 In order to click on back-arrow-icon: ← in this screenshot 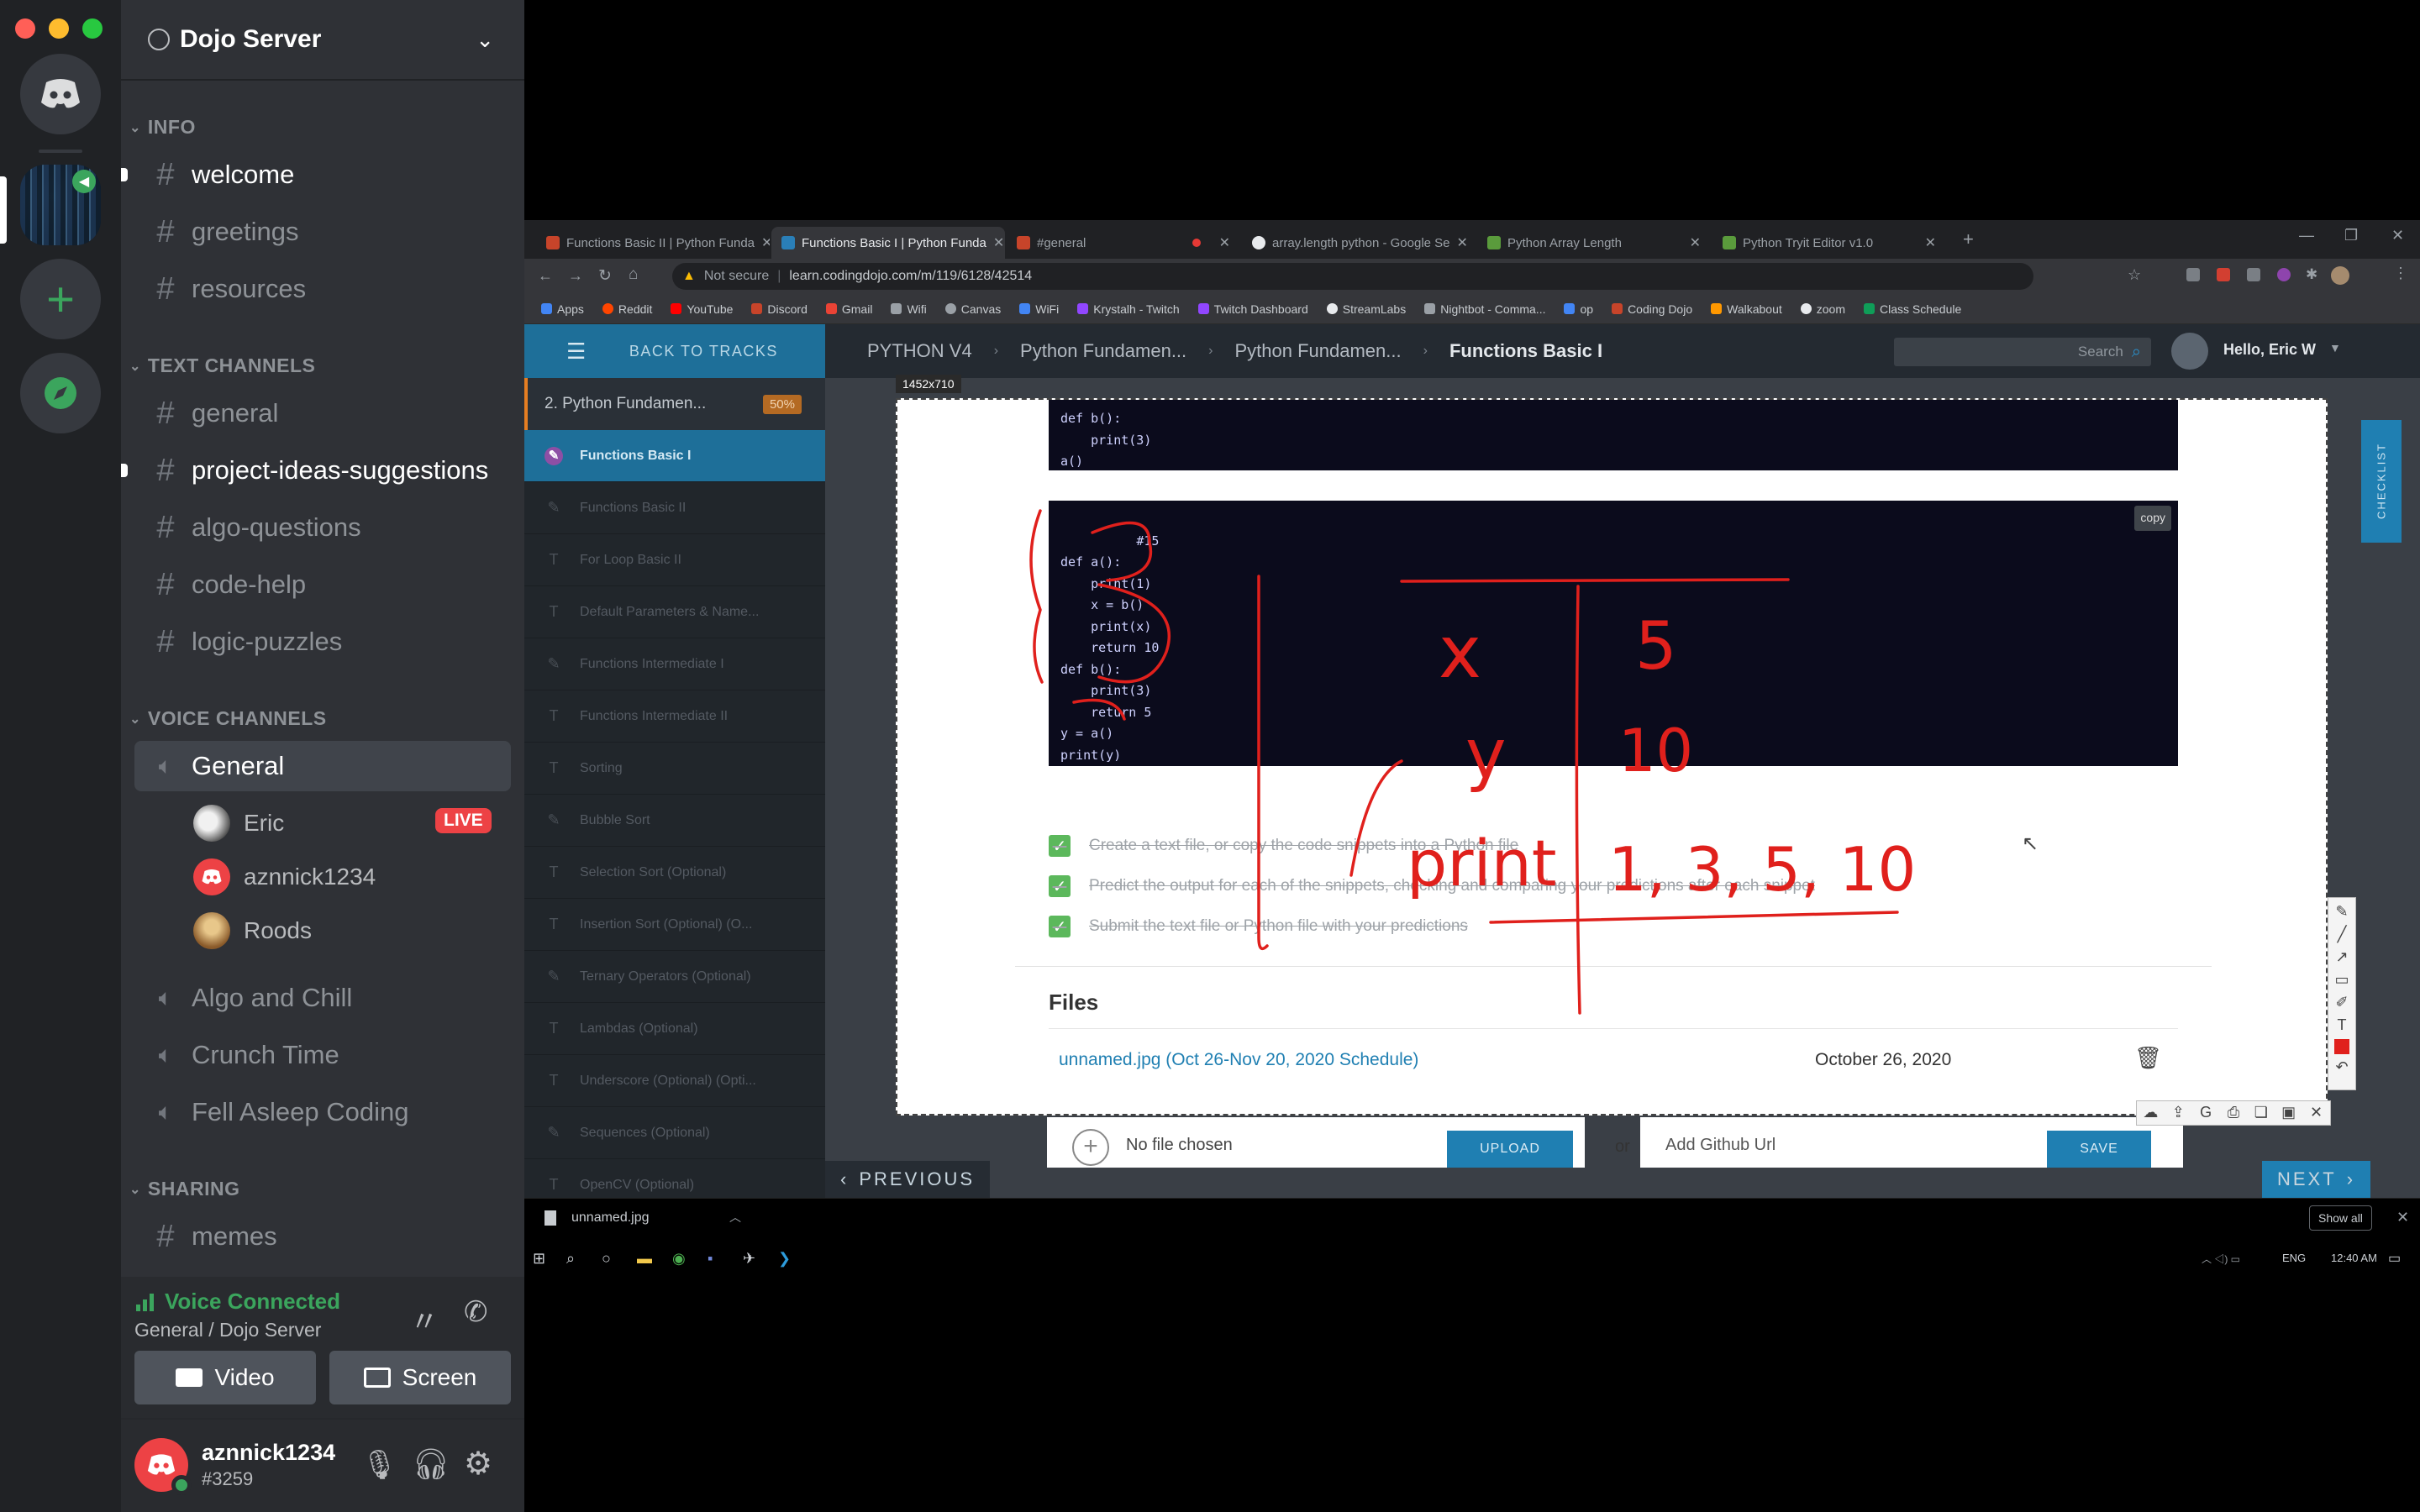, I will do `click(545, 276)`.